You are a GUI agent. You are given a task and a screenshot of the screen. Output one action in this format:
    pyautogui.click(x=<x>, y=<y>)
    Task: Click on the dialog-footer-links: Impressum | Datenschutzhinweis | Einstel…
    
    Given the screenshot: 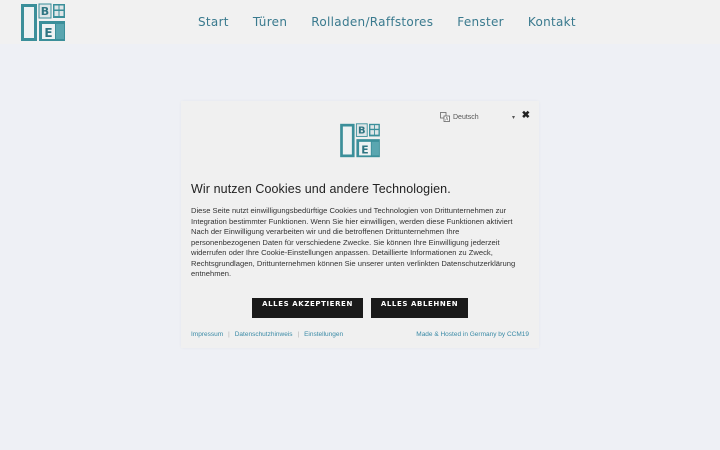 What is the action you would take?
    pyautogui.click(x=267, y=334)
    